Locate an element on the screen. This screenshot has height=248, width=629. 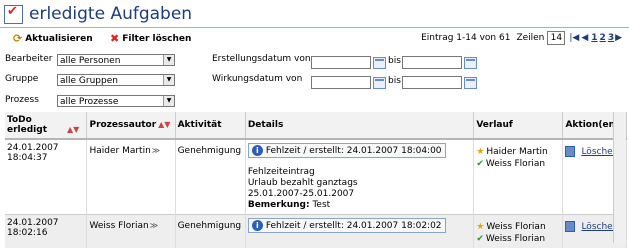
rows-label: Zeilen is located at coordinates (530, 38).